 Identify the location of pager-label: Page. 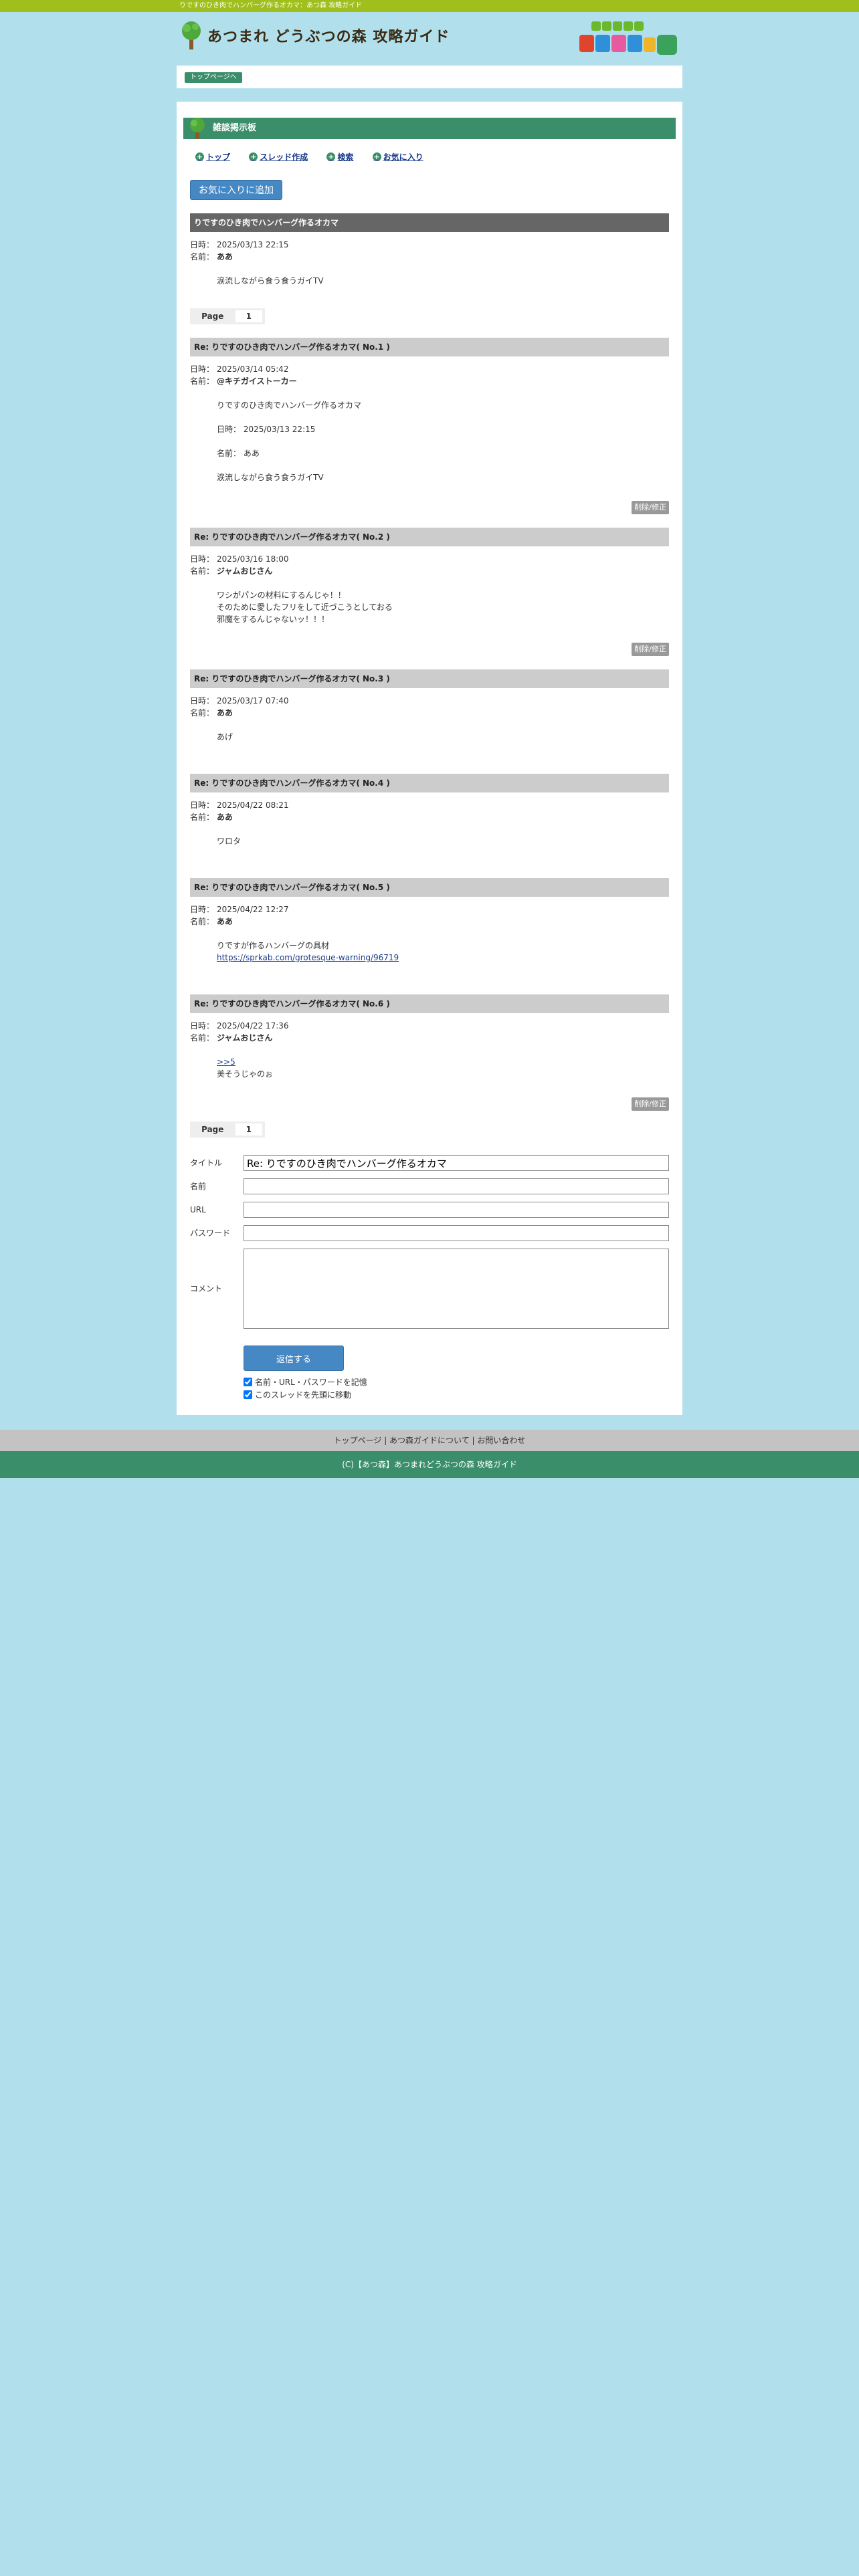
(212, 316).